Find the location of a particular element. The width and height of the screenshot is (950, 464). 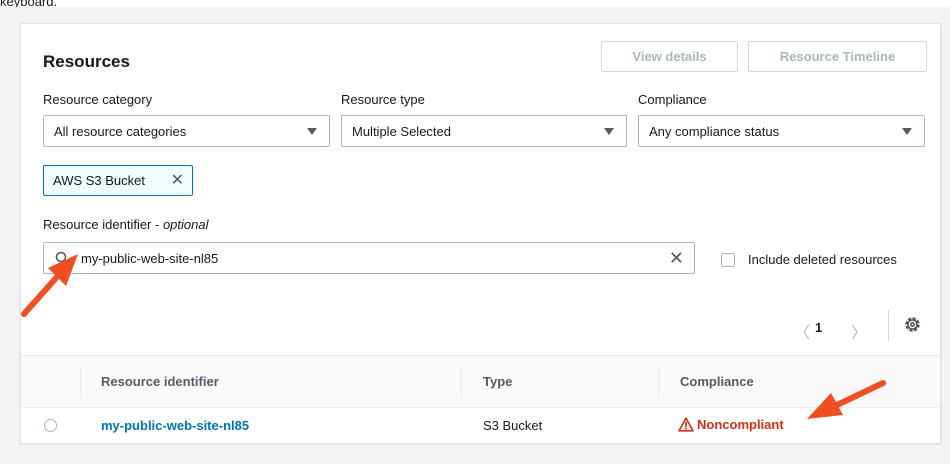

compliance-status-text: Noncompliant is located at coordinates (740, 424).